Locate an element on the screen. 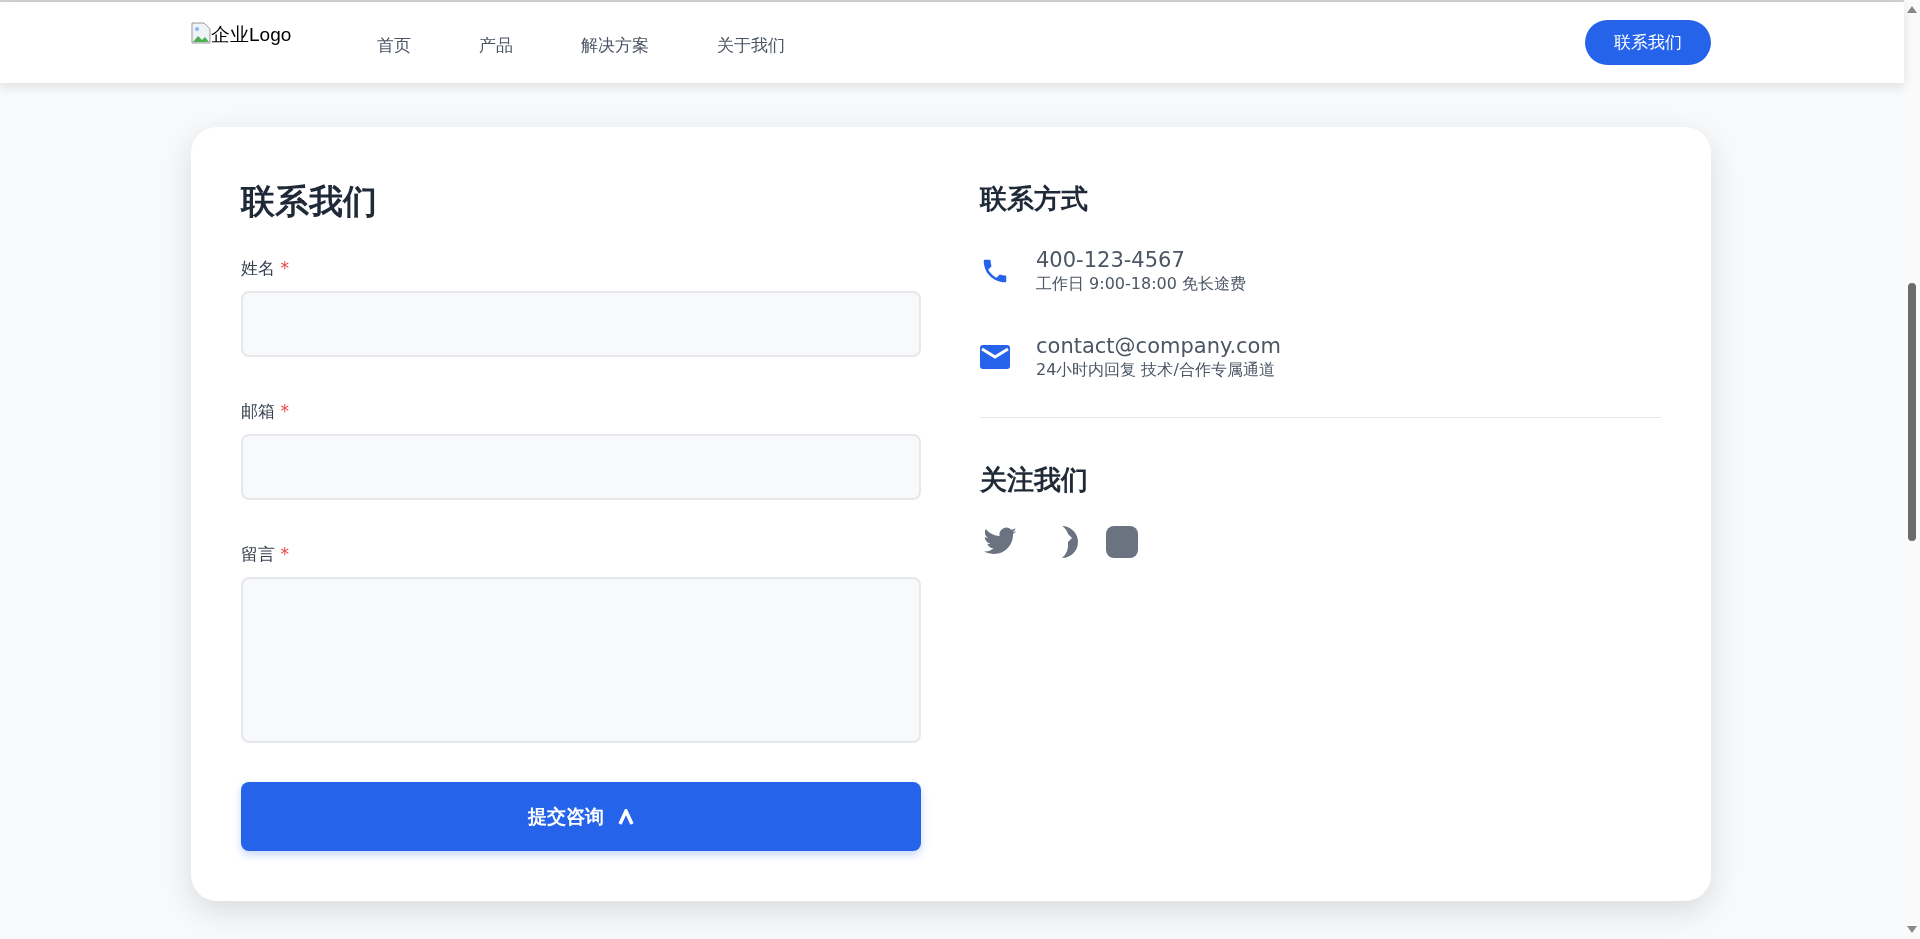 This screenshot has width=1920, height=939. nav-link: 关于我们 is located at coordinates (751, 45).